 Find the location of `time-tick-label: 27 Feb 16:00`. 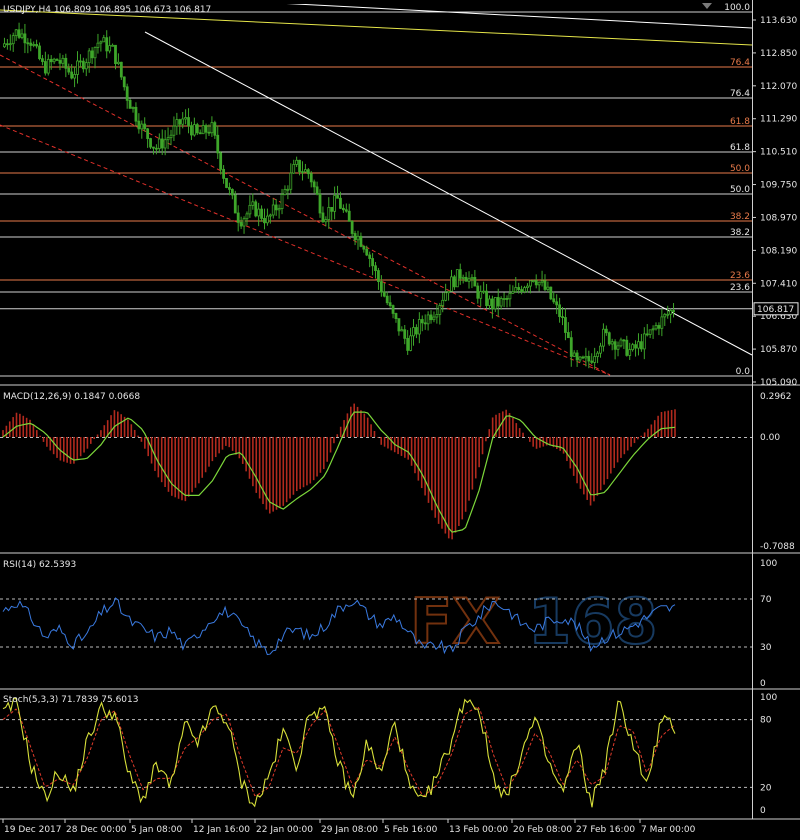

time-tick-label: 27 Feb 16:00 is located at coordinates (605, 830).